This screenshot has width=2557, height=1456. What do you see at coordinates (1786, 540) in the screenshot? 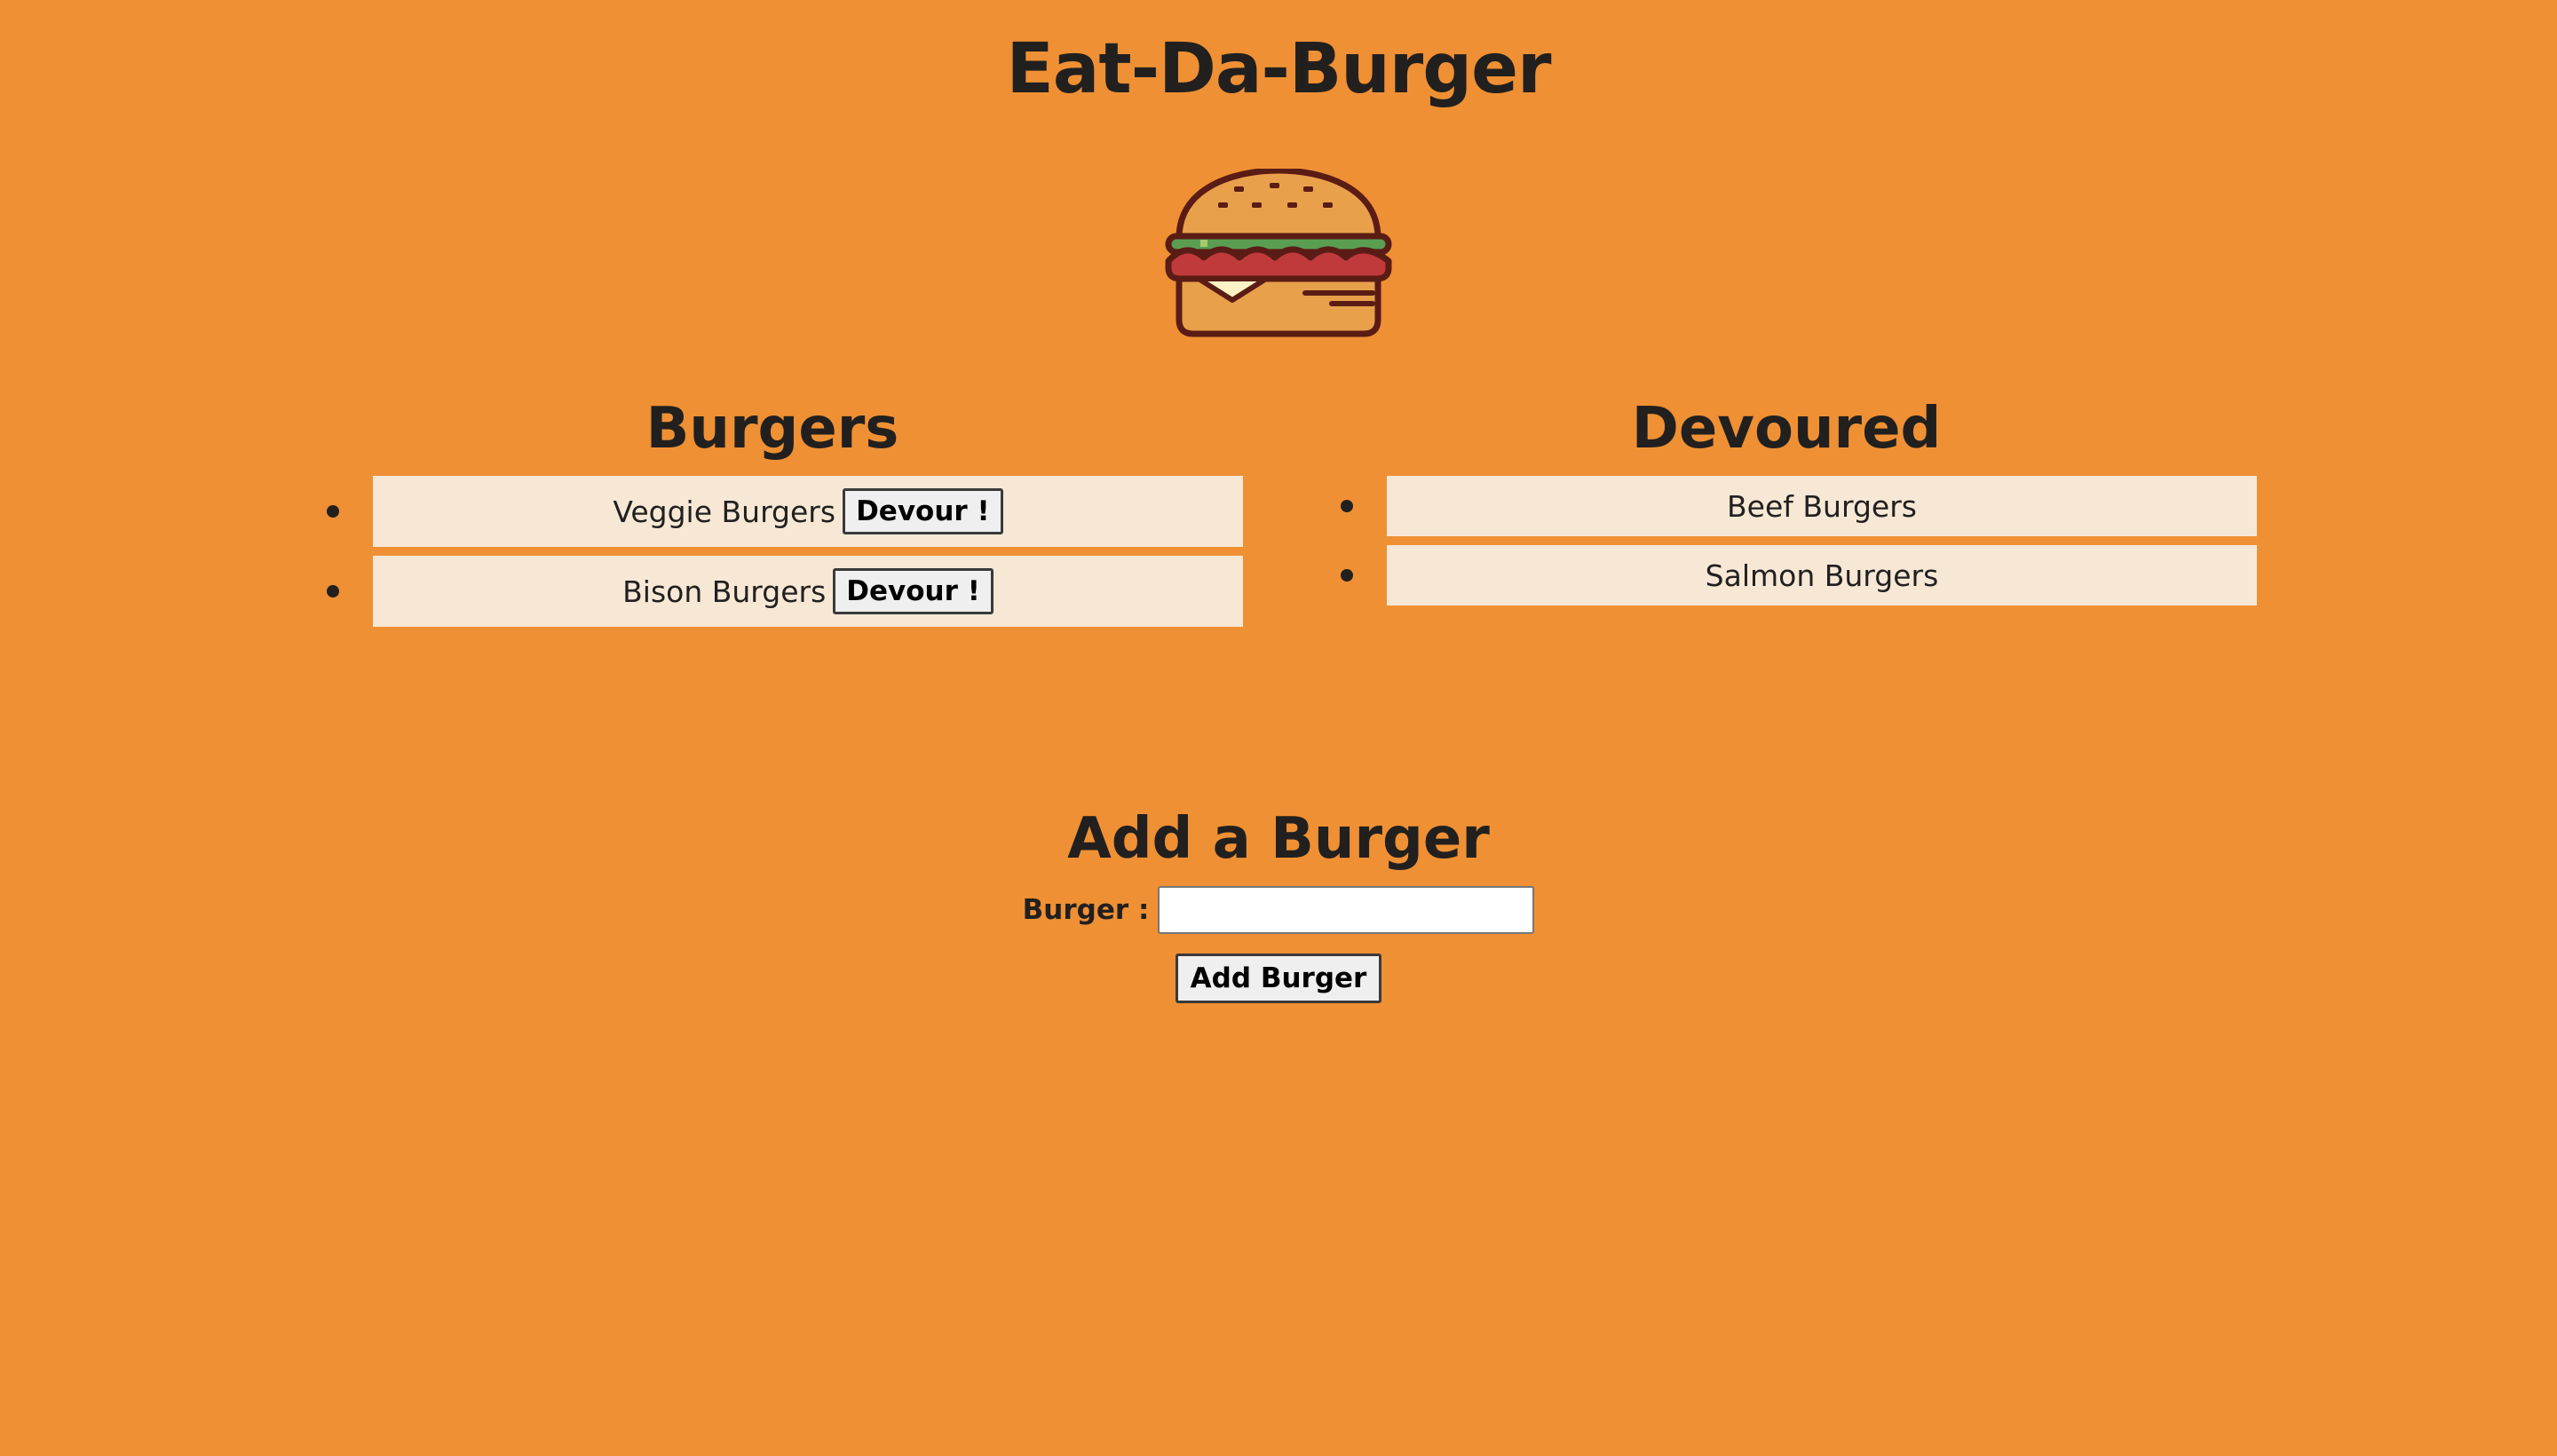
I see `devoured-list: Beef Burgers Salmon Burgers` at bounding box center [1786, 540].